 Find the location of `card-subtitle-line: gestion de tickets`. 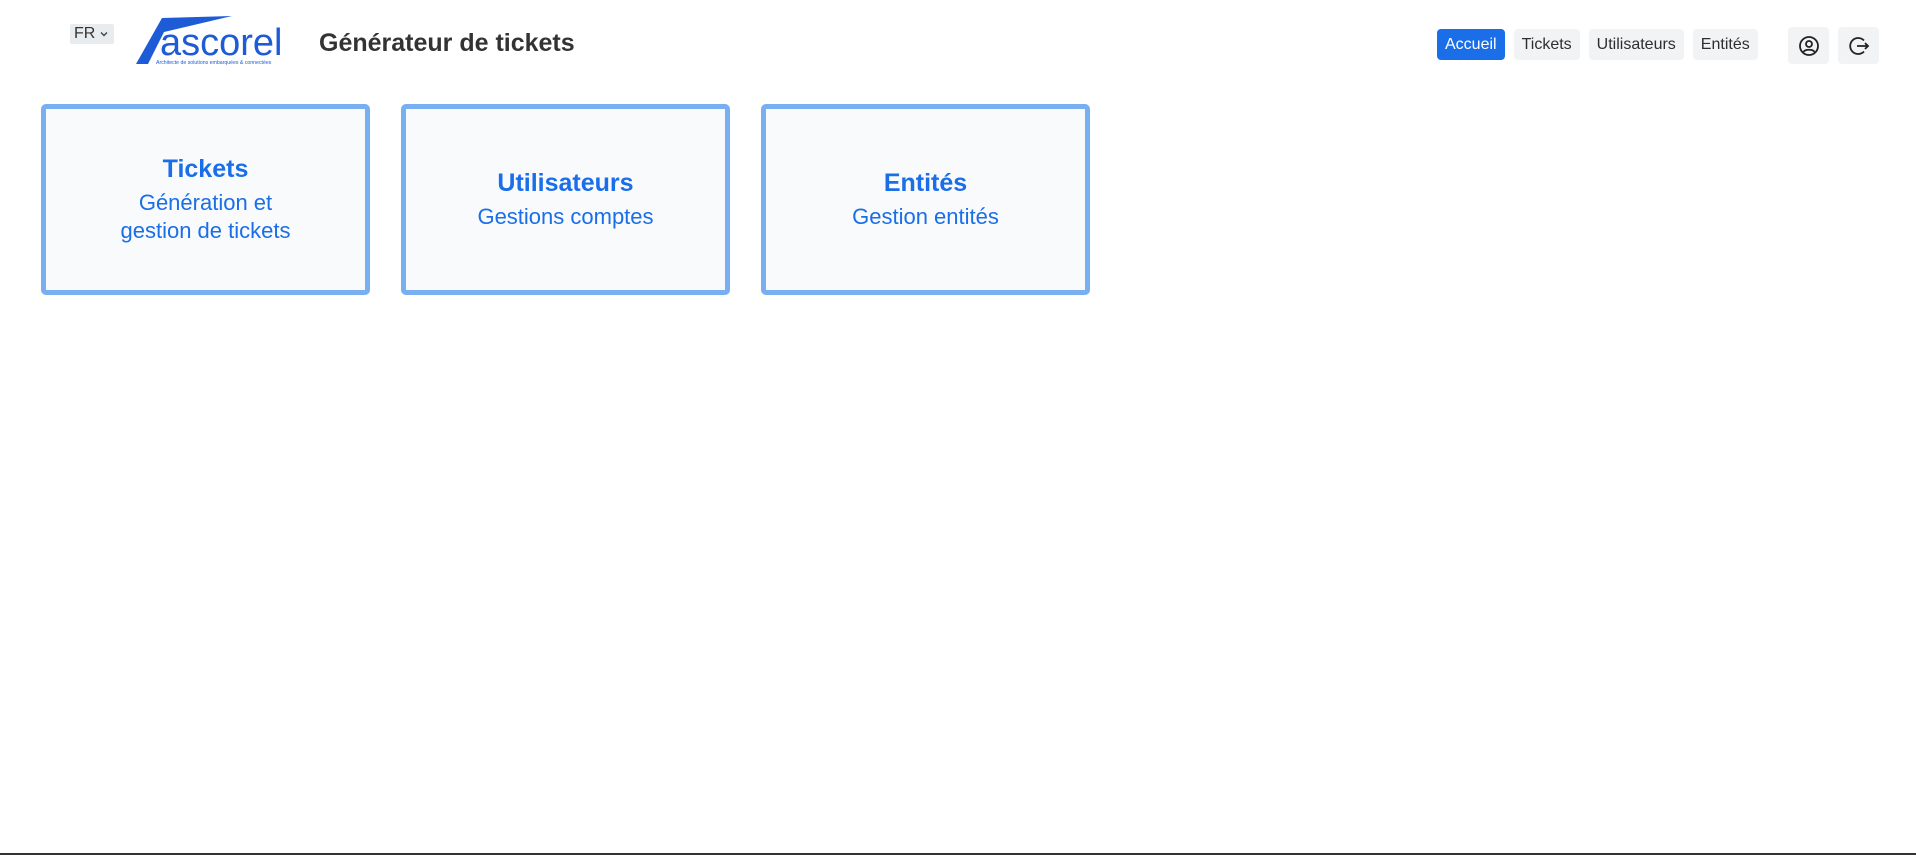

card-subtitle-line: gestion de tickets is located at coordinates (205, 230).